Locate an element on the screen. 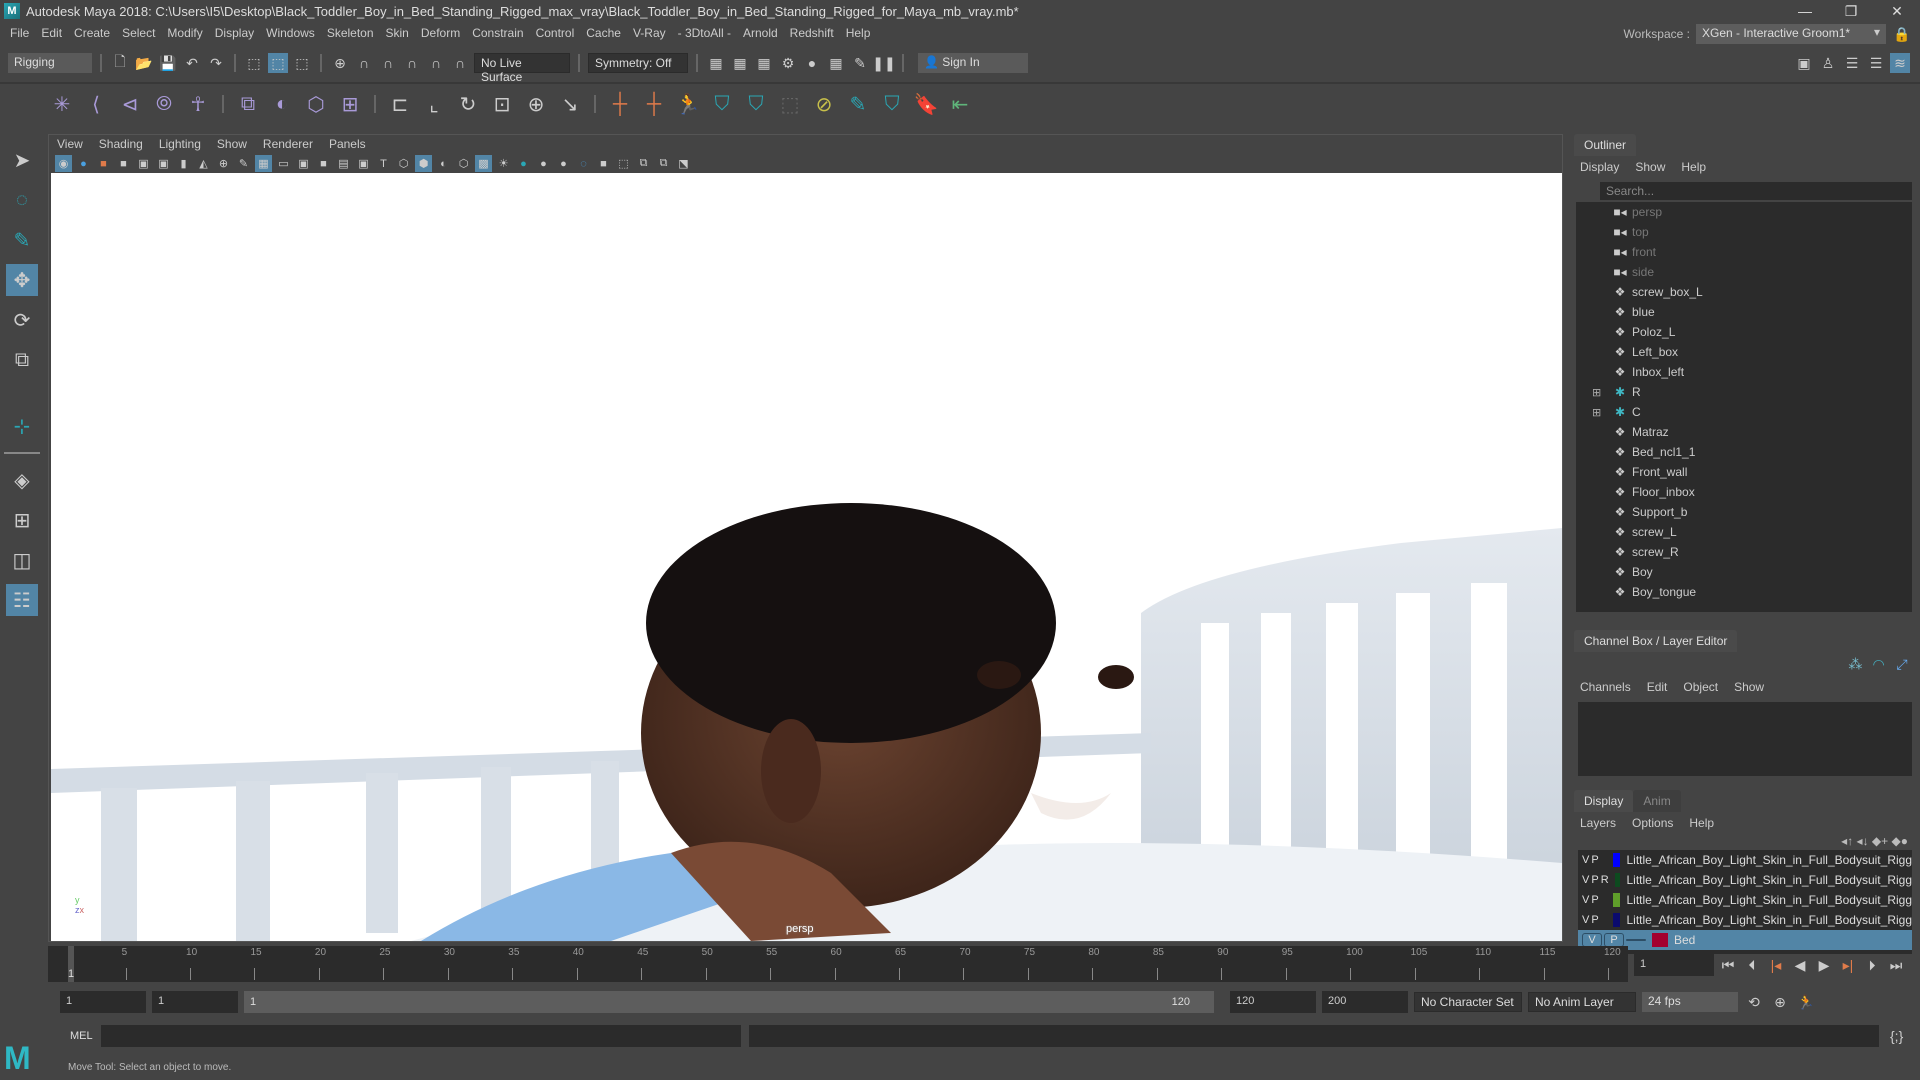 The height and width of the screenshot is (1080, 1920). cluster-icon: ◐ is located at coordinates (282, 104).